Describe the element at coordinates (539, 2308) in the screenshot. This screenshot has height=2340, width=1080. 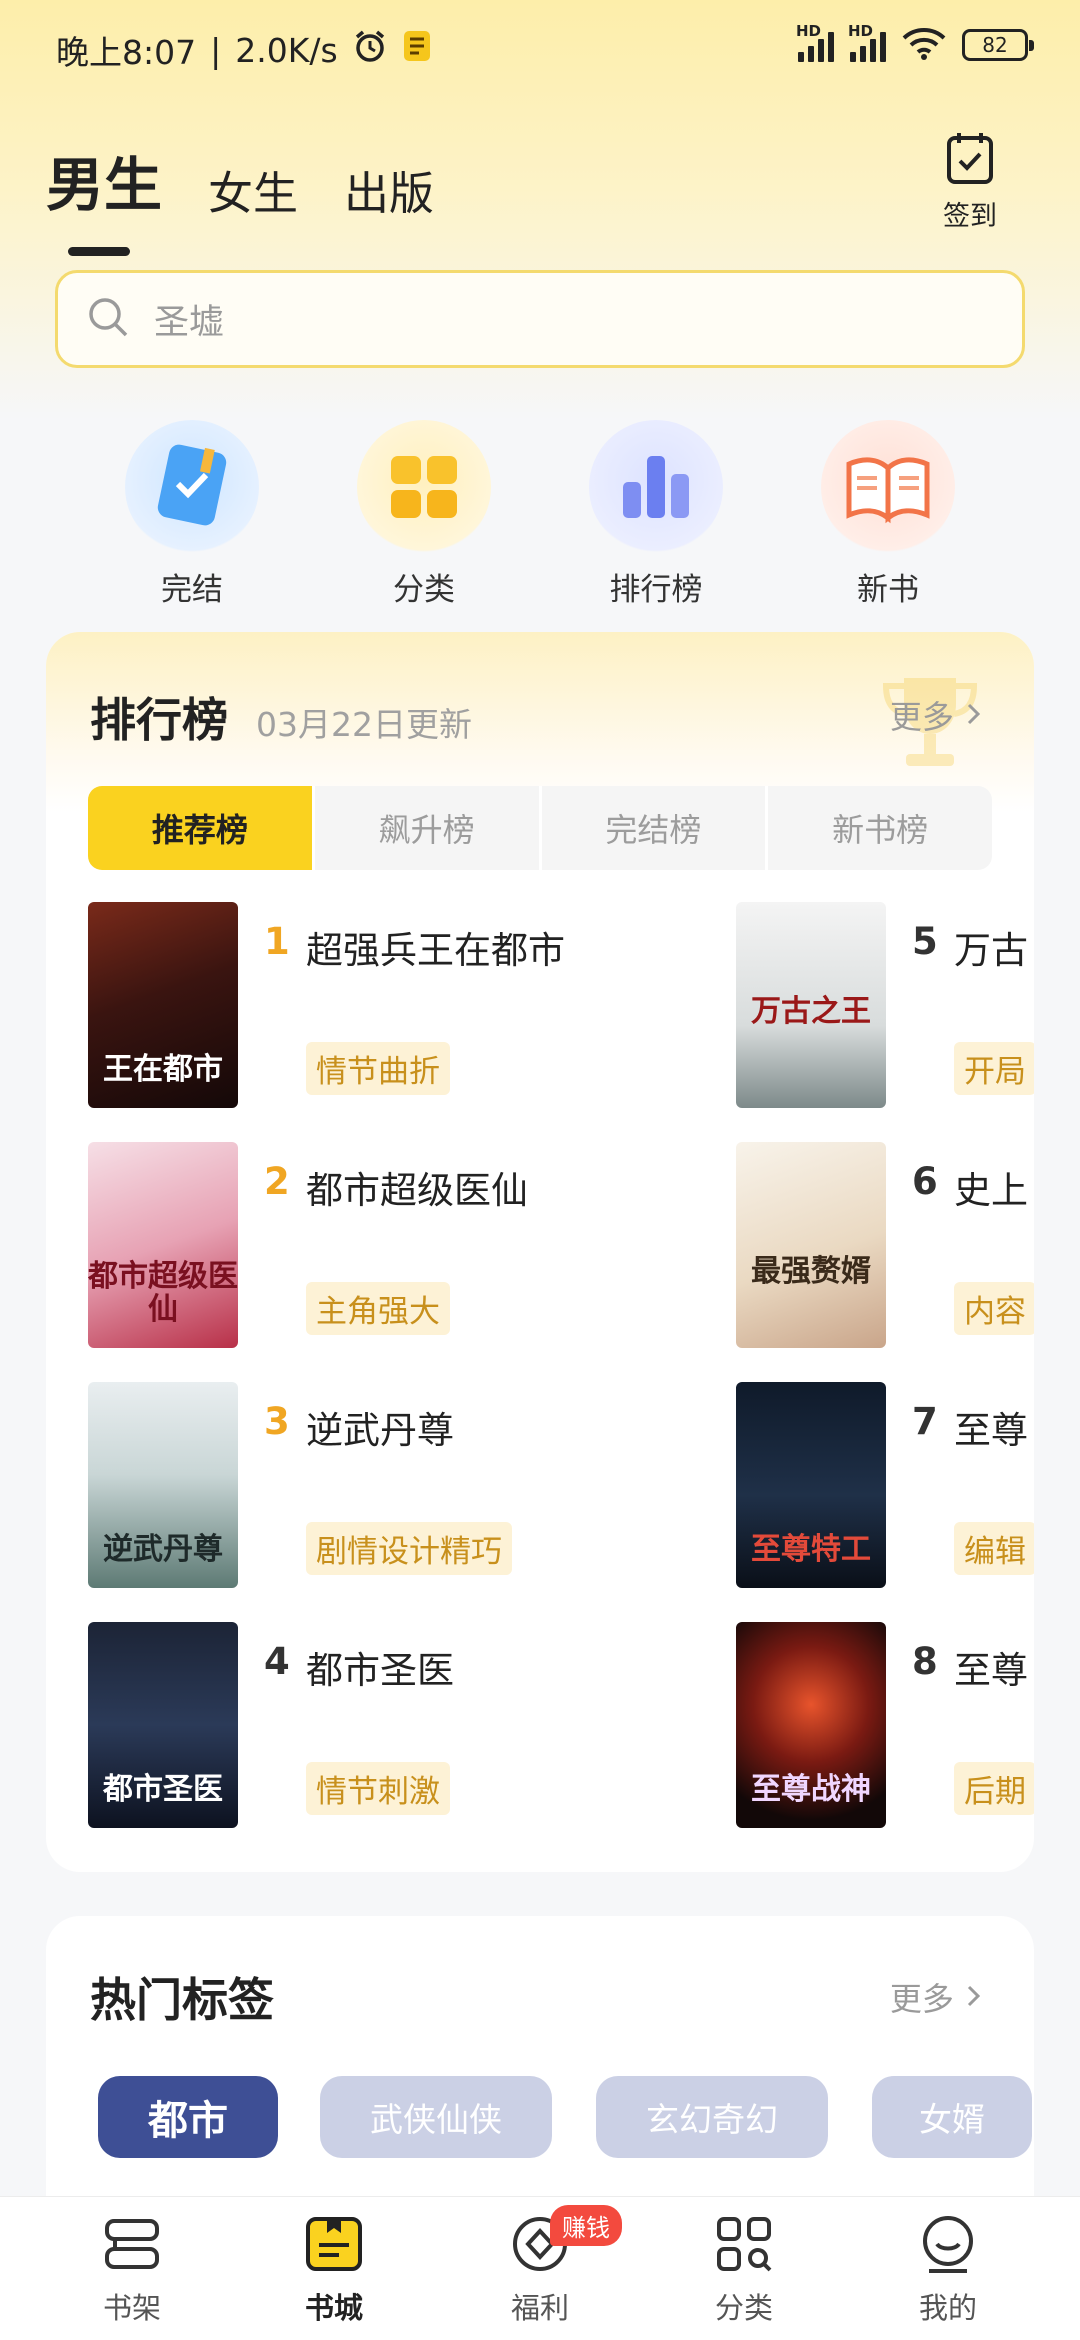
I see `nav-label: 福利` at that location.